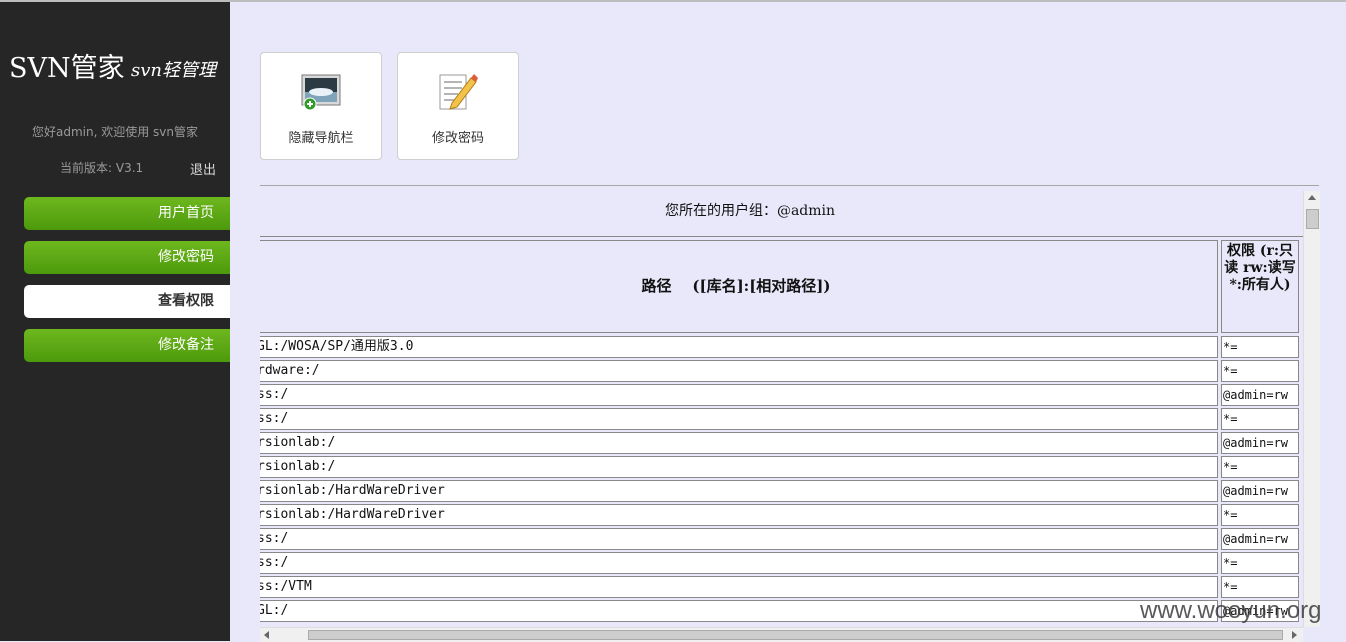 The width and height of the screenshot is (1346, 642). I want to click on horizontal-scroll-thumb, so click(795, 635).